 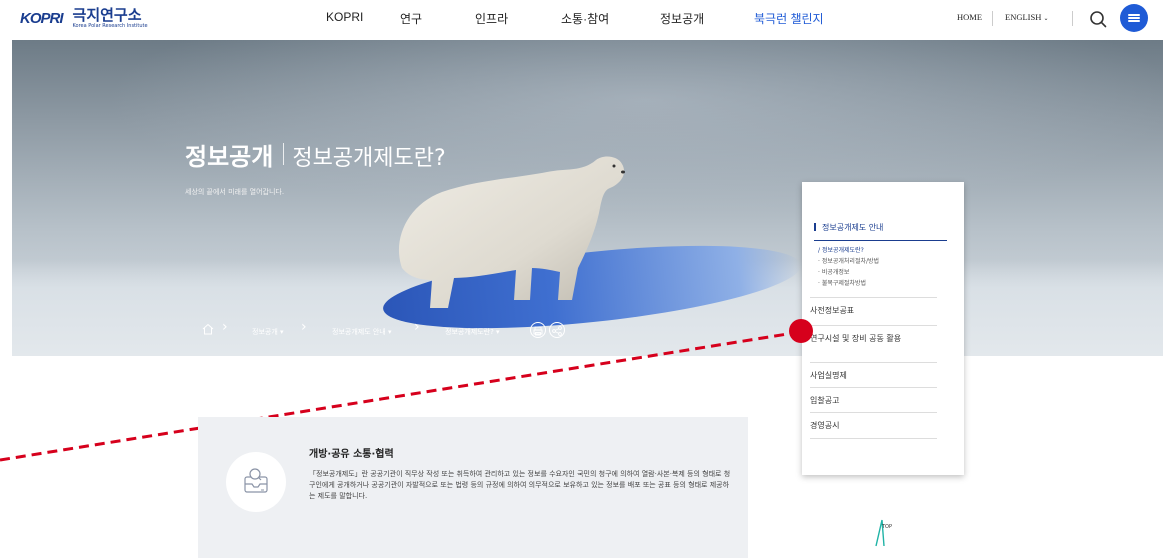 What do you see at coordinates (42, 18) in the screenshot?
I see `logo-mark: KOPRI` at bounding box center [42, 18].